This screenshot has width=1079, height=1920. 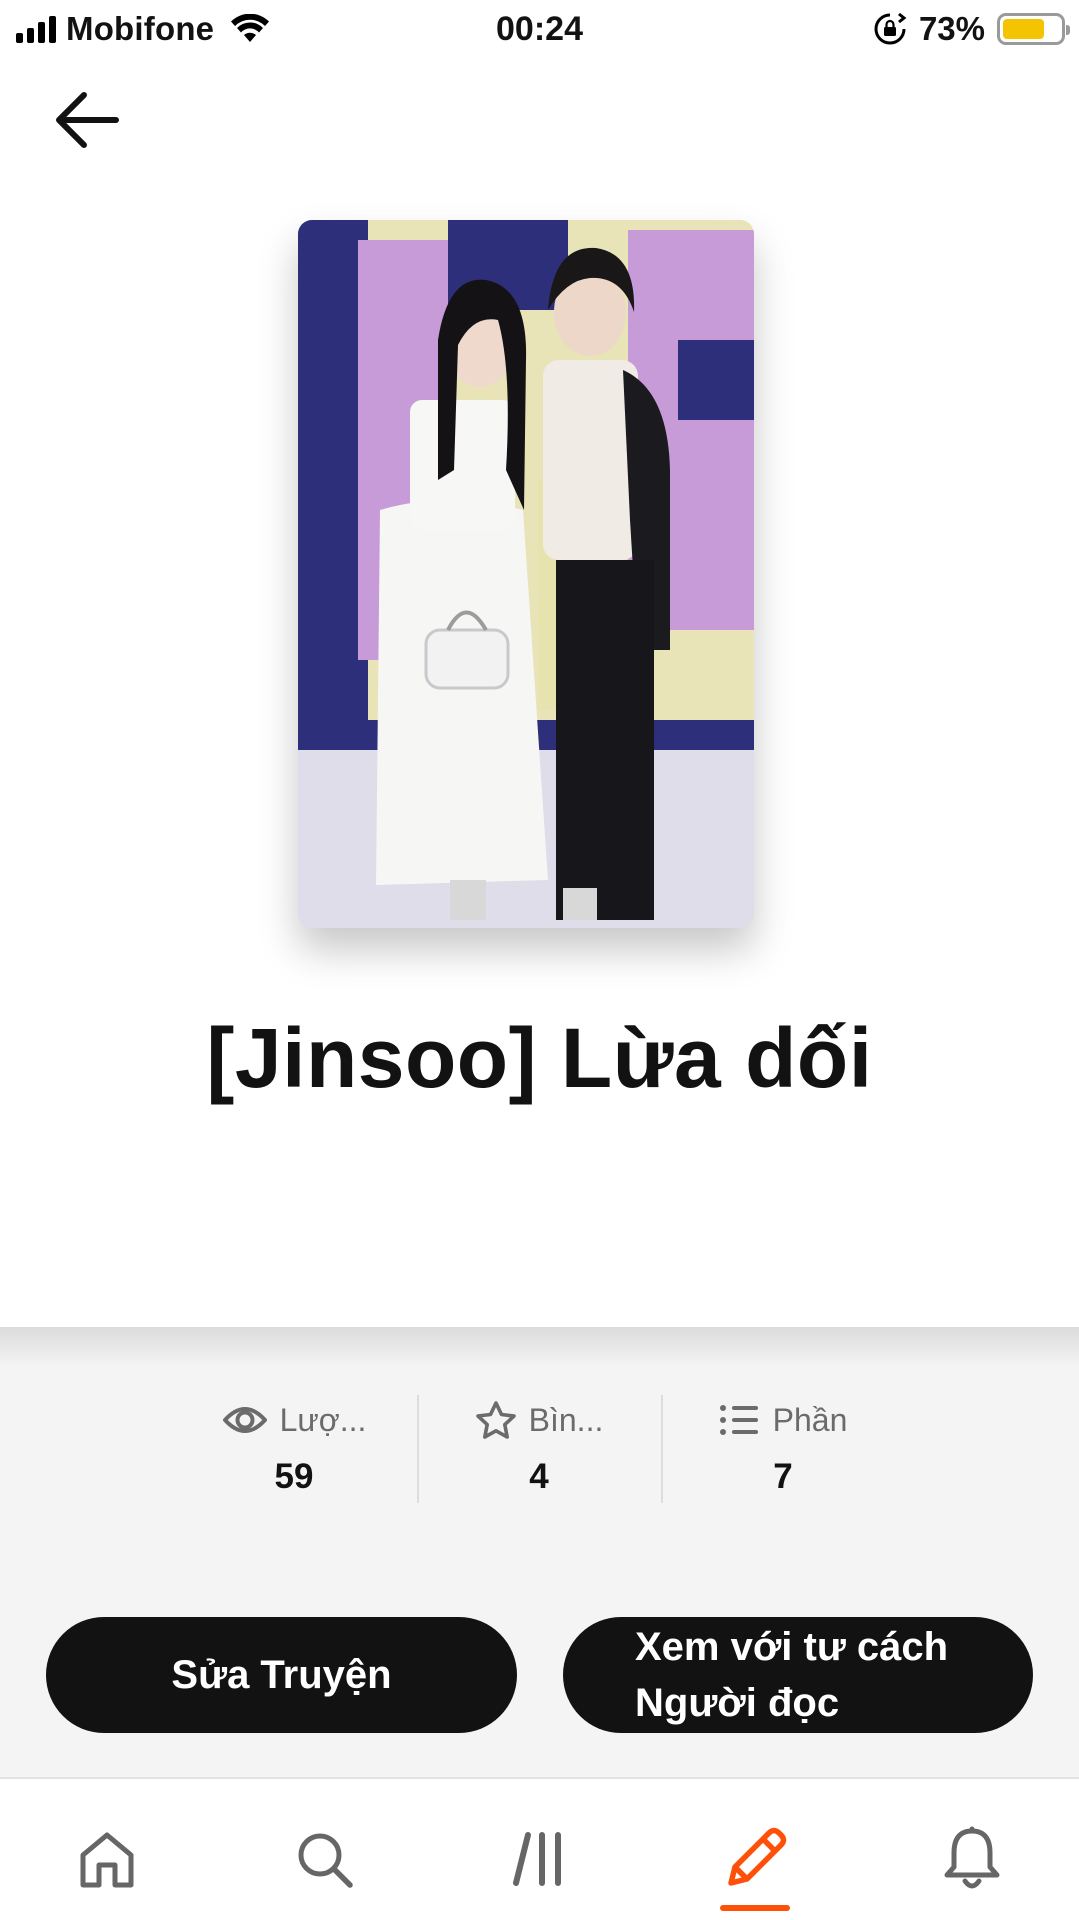 I want to click on nav-home, so click(x=107, y=1859).